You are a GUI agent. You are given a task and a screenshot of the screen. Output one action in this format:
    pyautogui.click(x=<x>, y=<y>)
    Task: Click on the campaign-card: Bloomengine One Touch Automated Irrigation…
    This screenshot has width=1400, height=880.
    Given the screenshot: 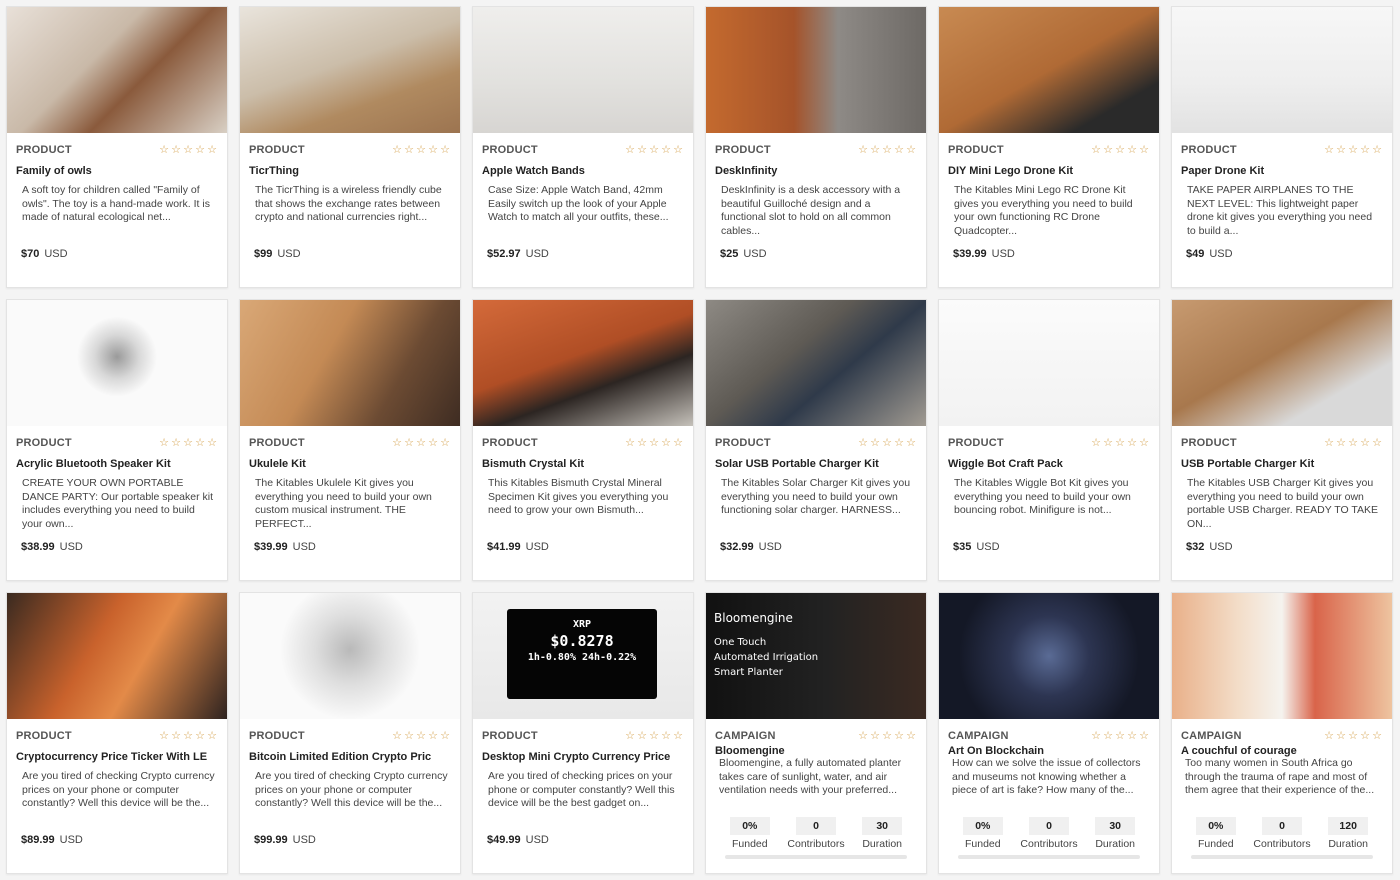 What is the action you would take?
    pyautogui.click(x=816, y=733)
    